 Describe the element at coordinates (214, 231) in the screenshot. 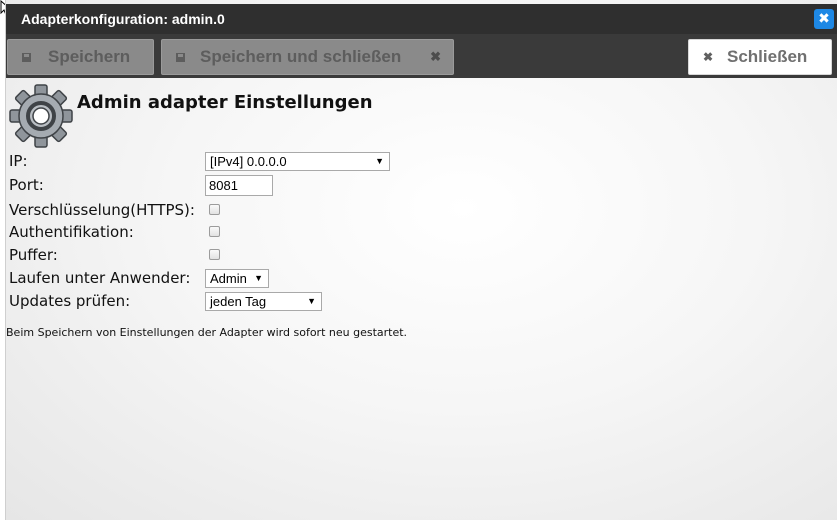

I see `authentication-checkbox` at that location.